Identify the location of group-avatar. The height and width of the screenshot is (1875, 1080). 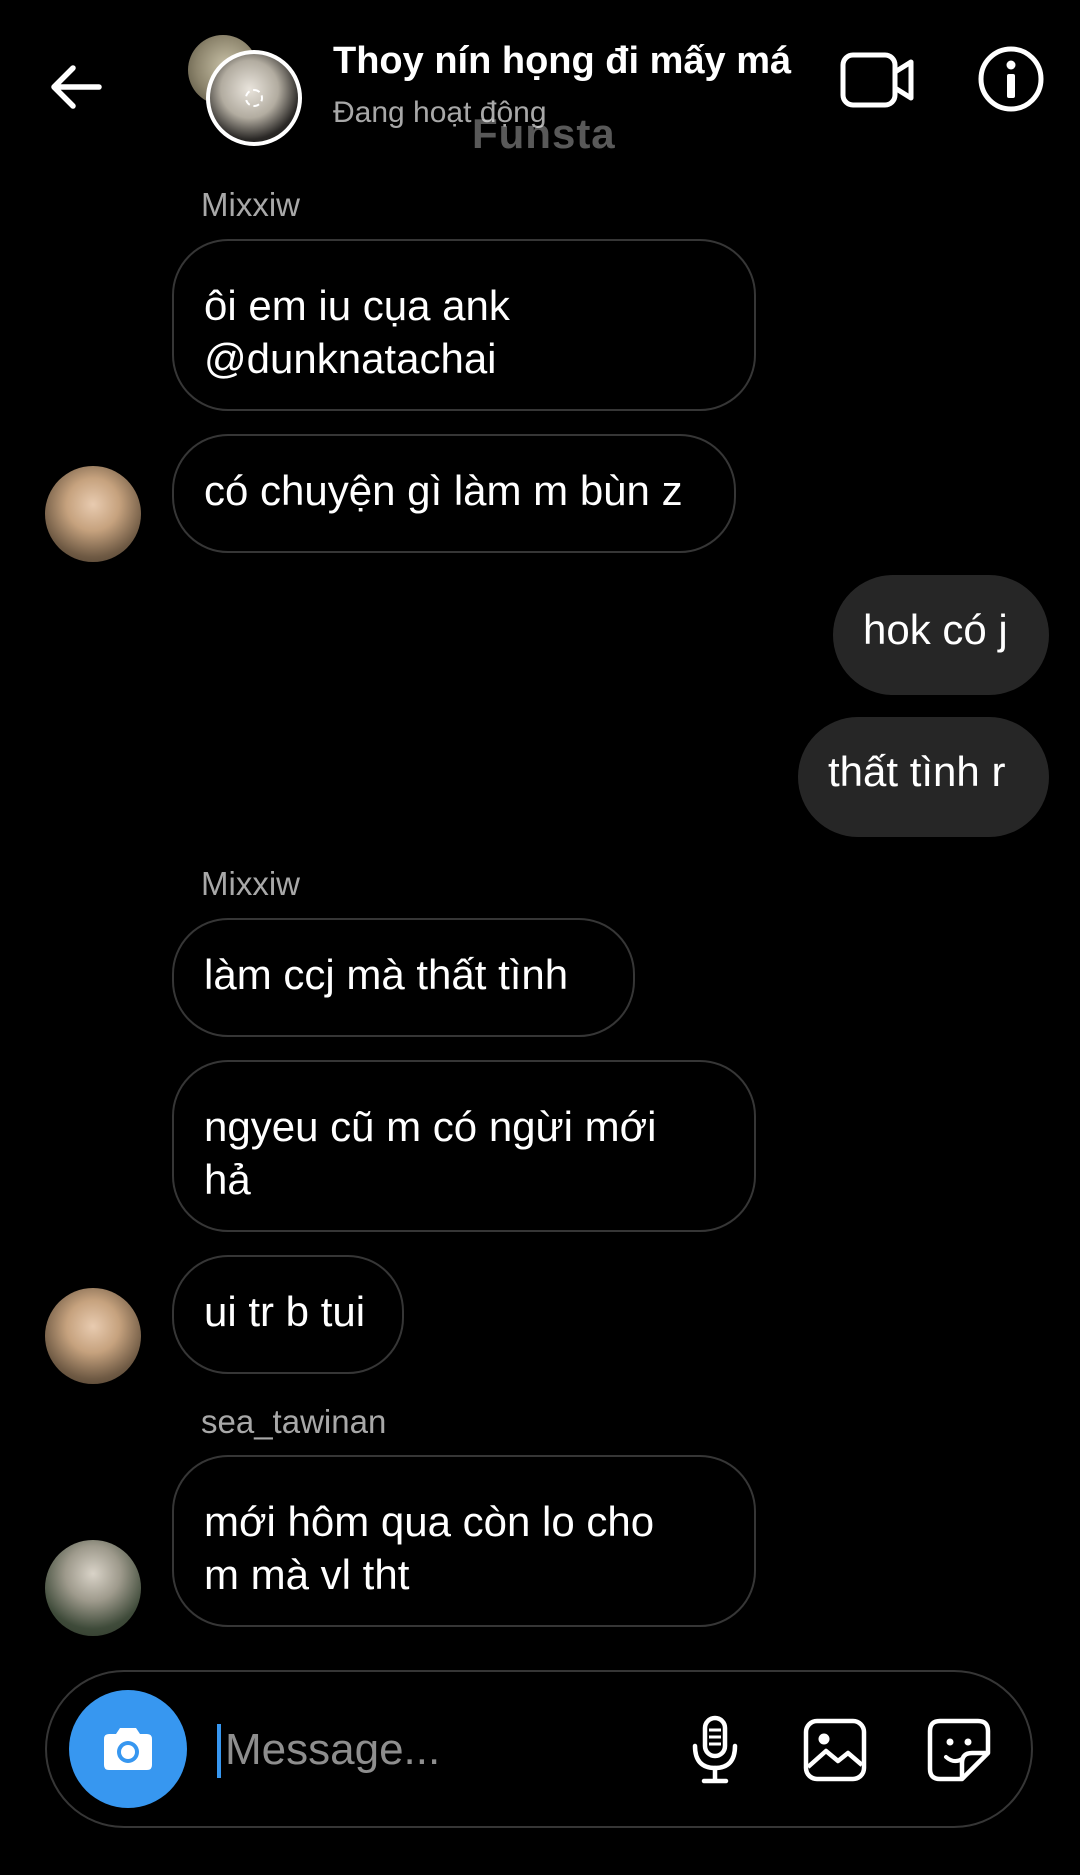
(245, 90).